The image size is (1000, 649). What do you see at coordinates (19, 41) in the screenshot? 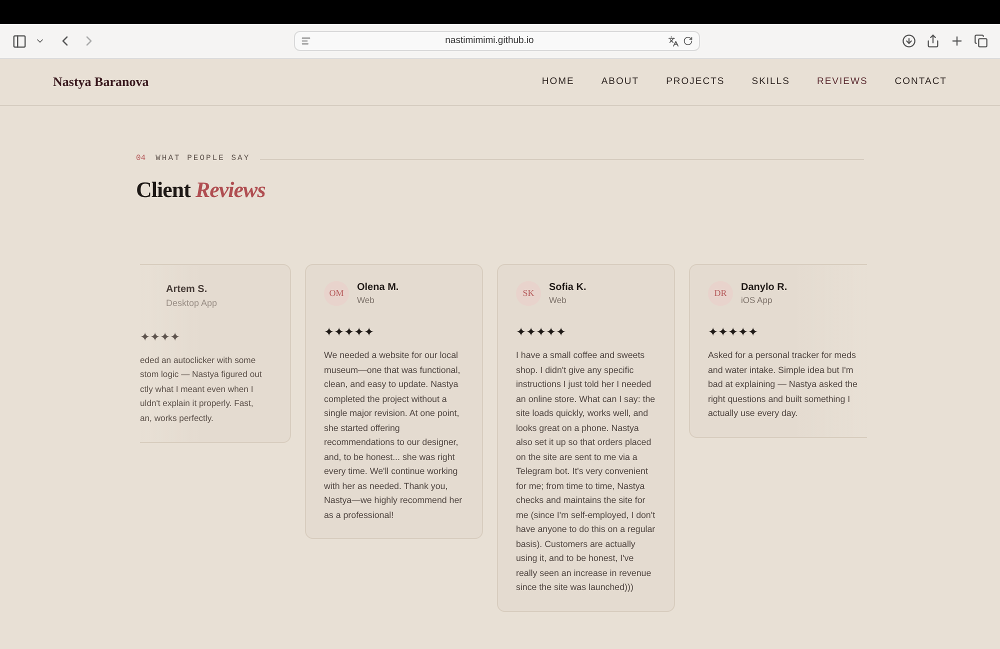
I see `sidebar-icon` at bounding box center [19, 41].